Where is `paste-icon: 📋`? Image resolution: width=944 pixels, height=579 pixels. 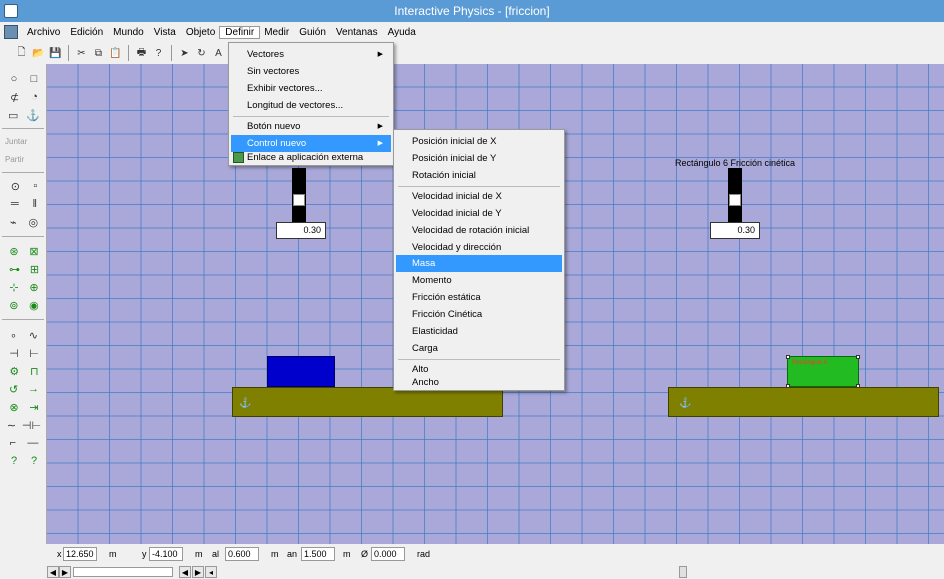 paste-icon: 📋 is located at coordinates (115, 53).